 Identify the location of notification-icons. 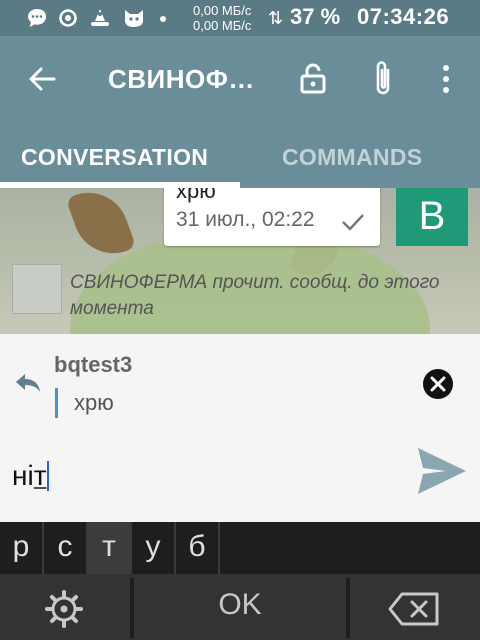
(98, 18).